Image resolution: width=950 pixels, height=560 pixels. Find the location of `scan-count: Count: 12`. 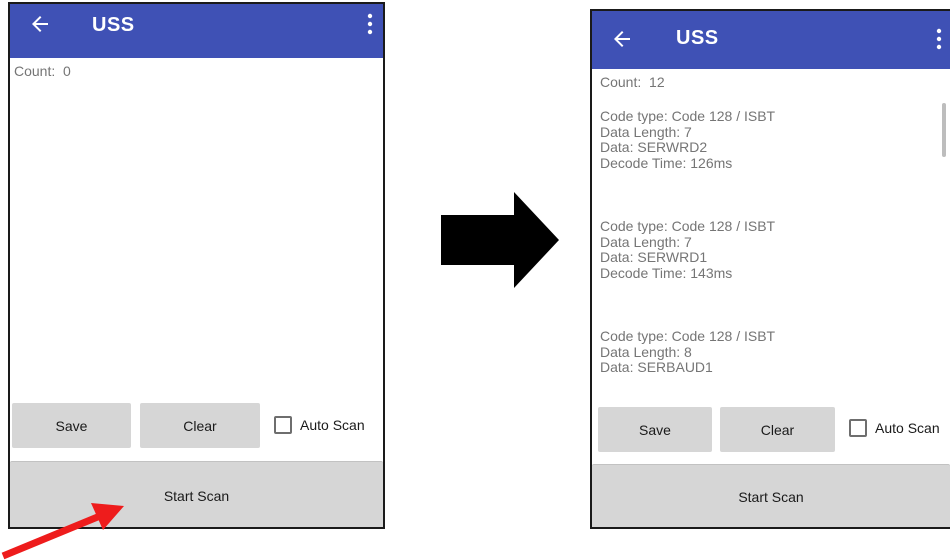

scan-count: Count: 12 is located at coordinates (632, 82).